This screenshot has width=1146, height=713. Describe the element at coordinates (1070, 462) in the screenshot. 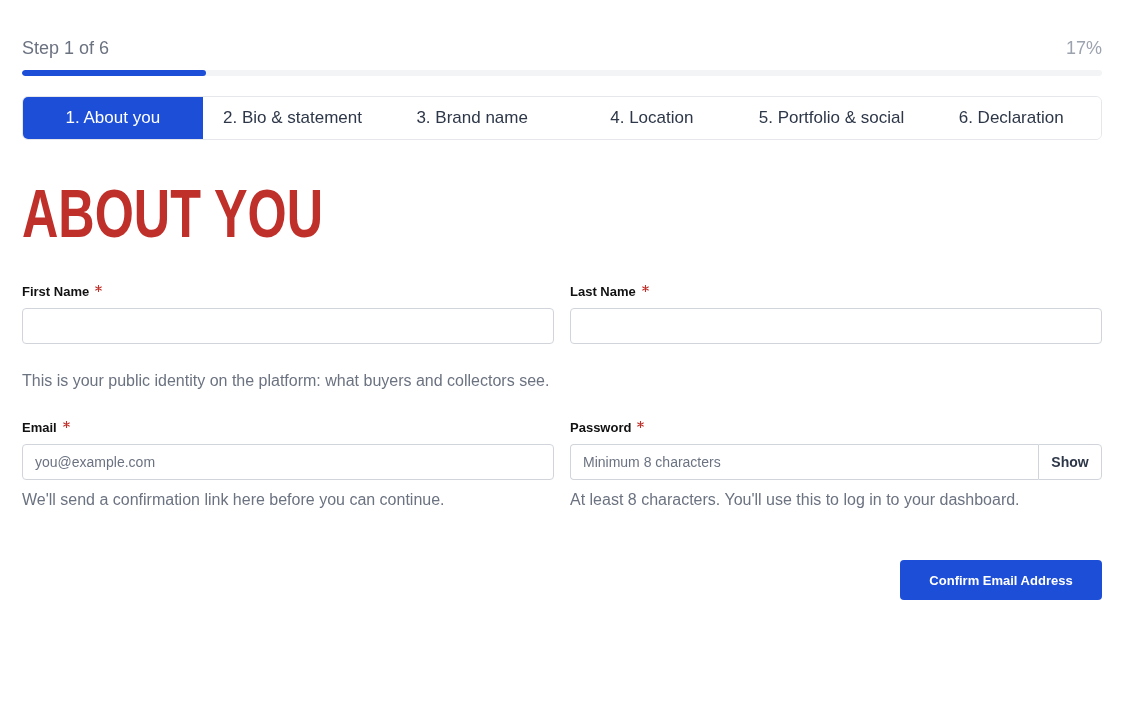

I see `show-password-button: Show` at that location.